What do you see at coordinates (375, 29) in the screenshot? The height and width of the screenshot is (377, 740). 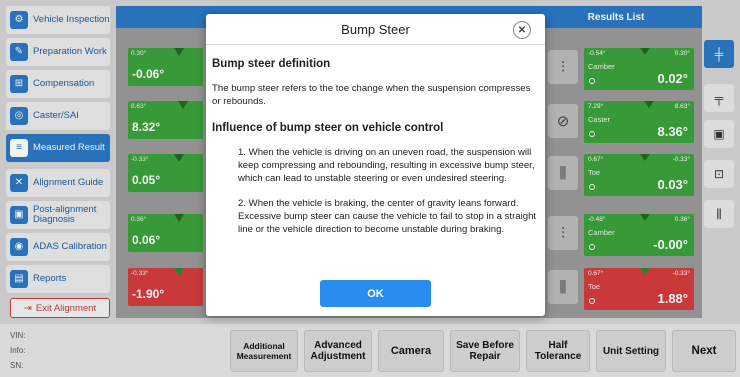 I see `dialog-title: Bump Steer` at bounding box center [375, 29].